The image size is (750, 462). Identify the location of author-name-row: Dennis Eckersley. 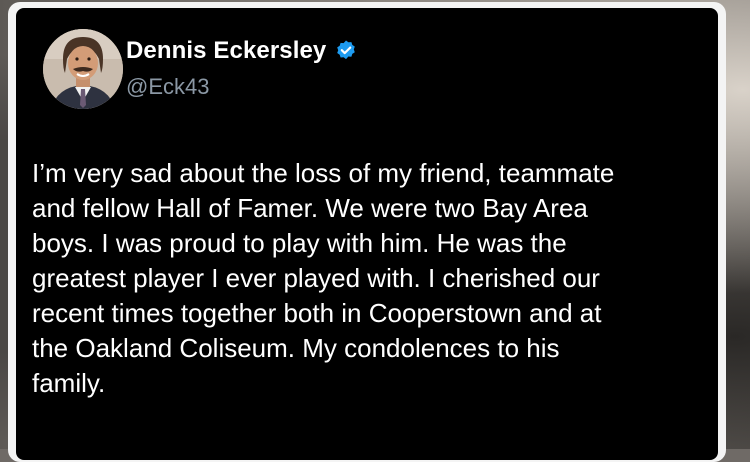
(242, 51).